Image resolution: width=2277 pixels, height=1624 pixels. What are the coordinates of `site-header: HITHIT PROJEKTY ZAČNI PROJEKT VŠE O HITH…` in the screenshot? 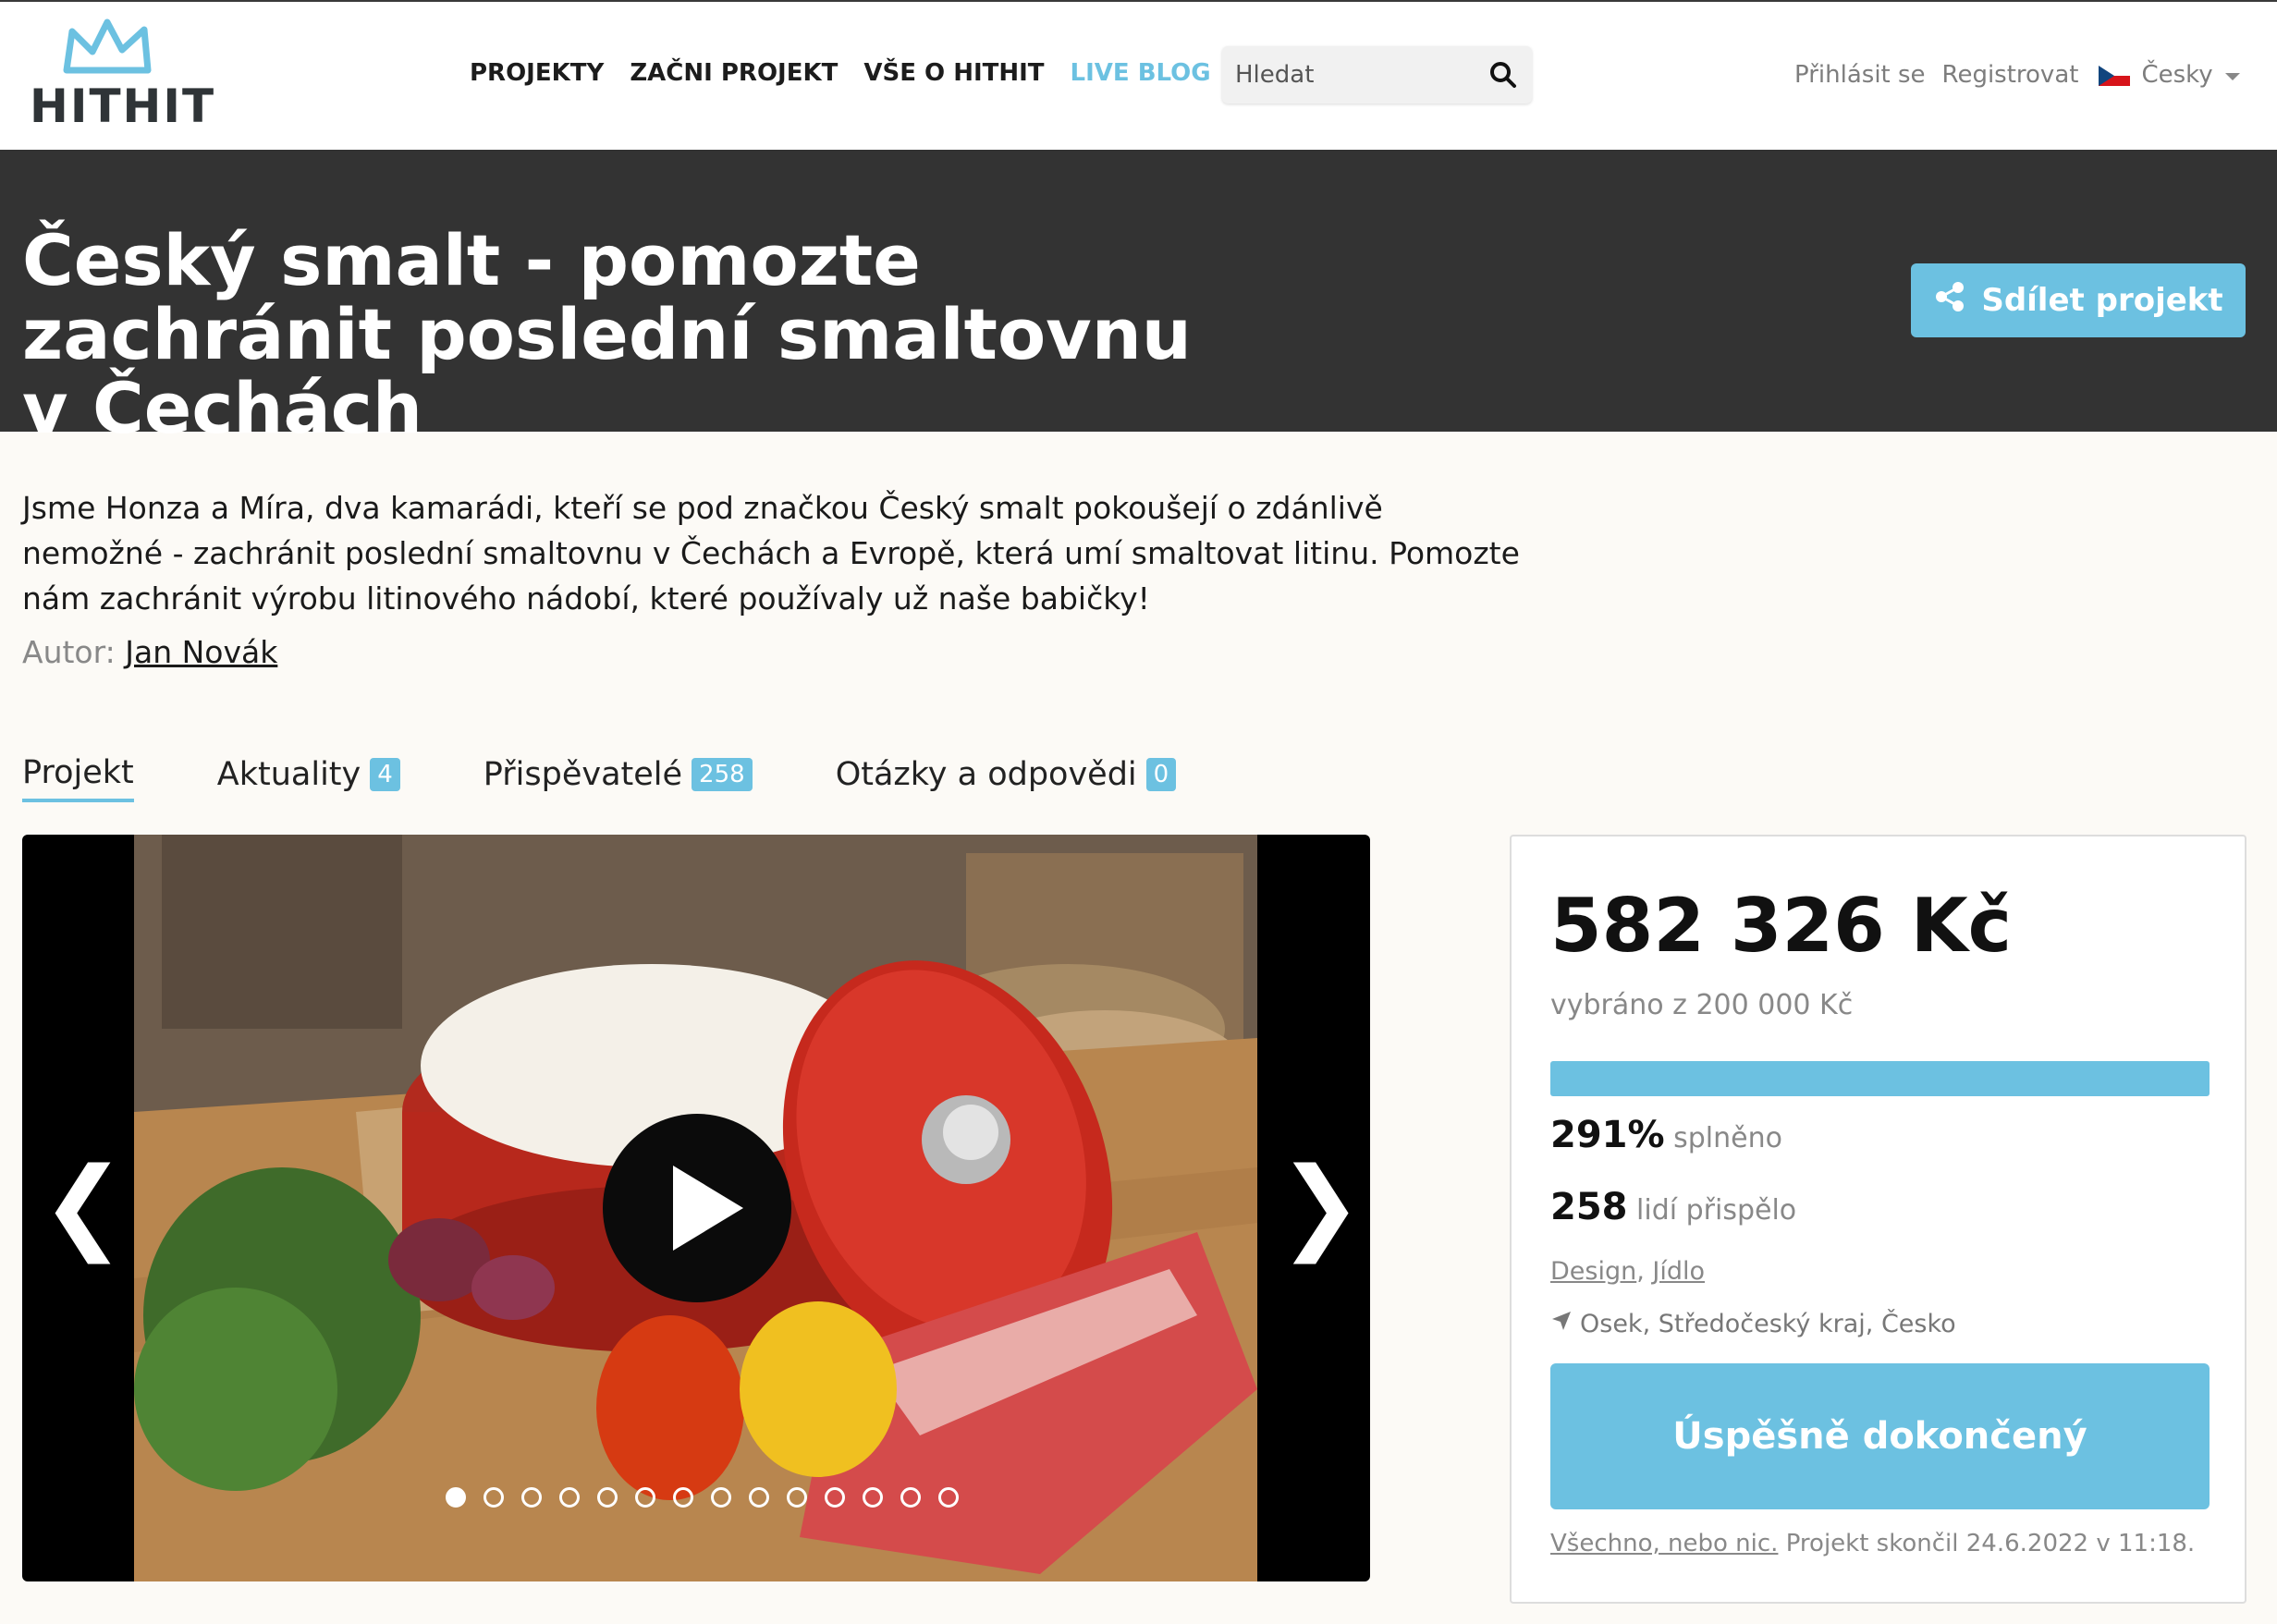 It's located at (1138, 75).